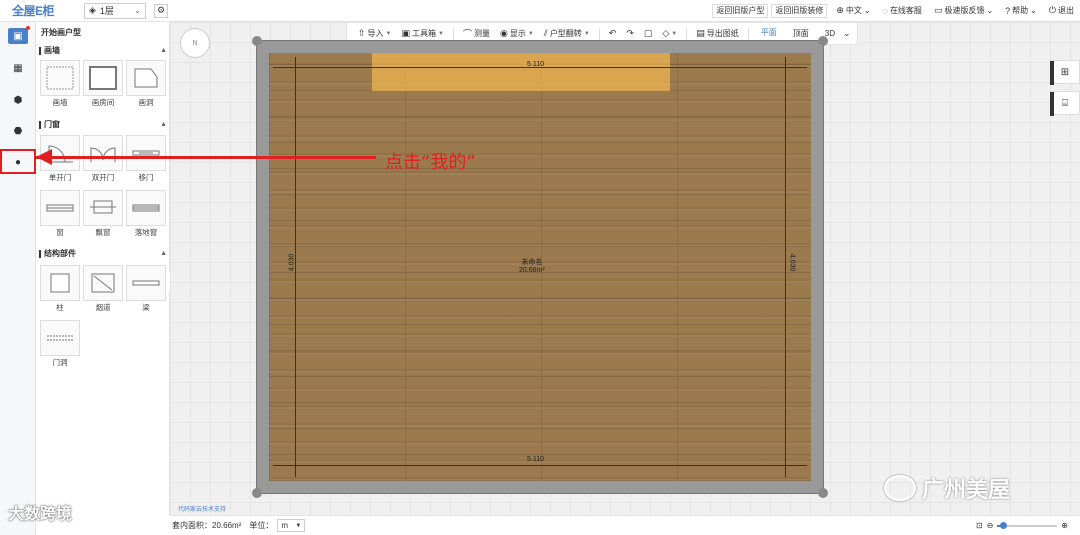 The image size is (1080, 535). I want to click on zoom-controls: ⊡ ⊖ ⊕, so click(1022, 525).